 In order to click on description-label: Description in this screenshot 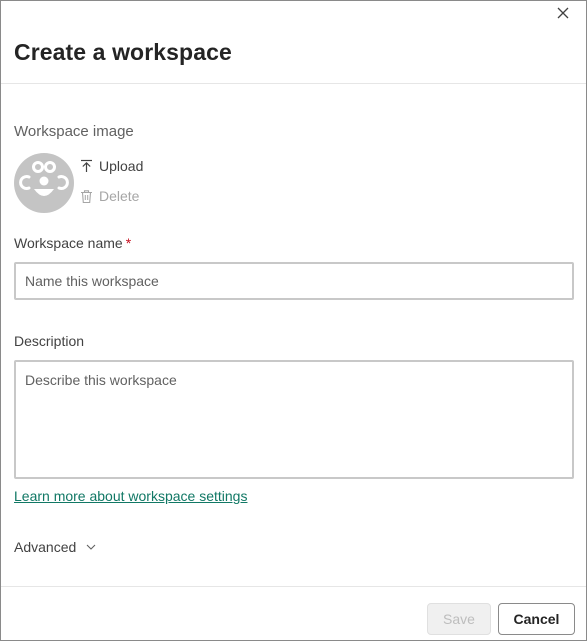, I will do `click(49, 341)`.